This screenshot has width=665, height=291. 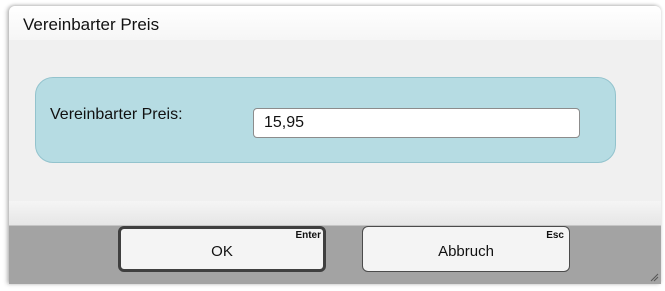 I want to click on price-input, so click(x=416, y=123).